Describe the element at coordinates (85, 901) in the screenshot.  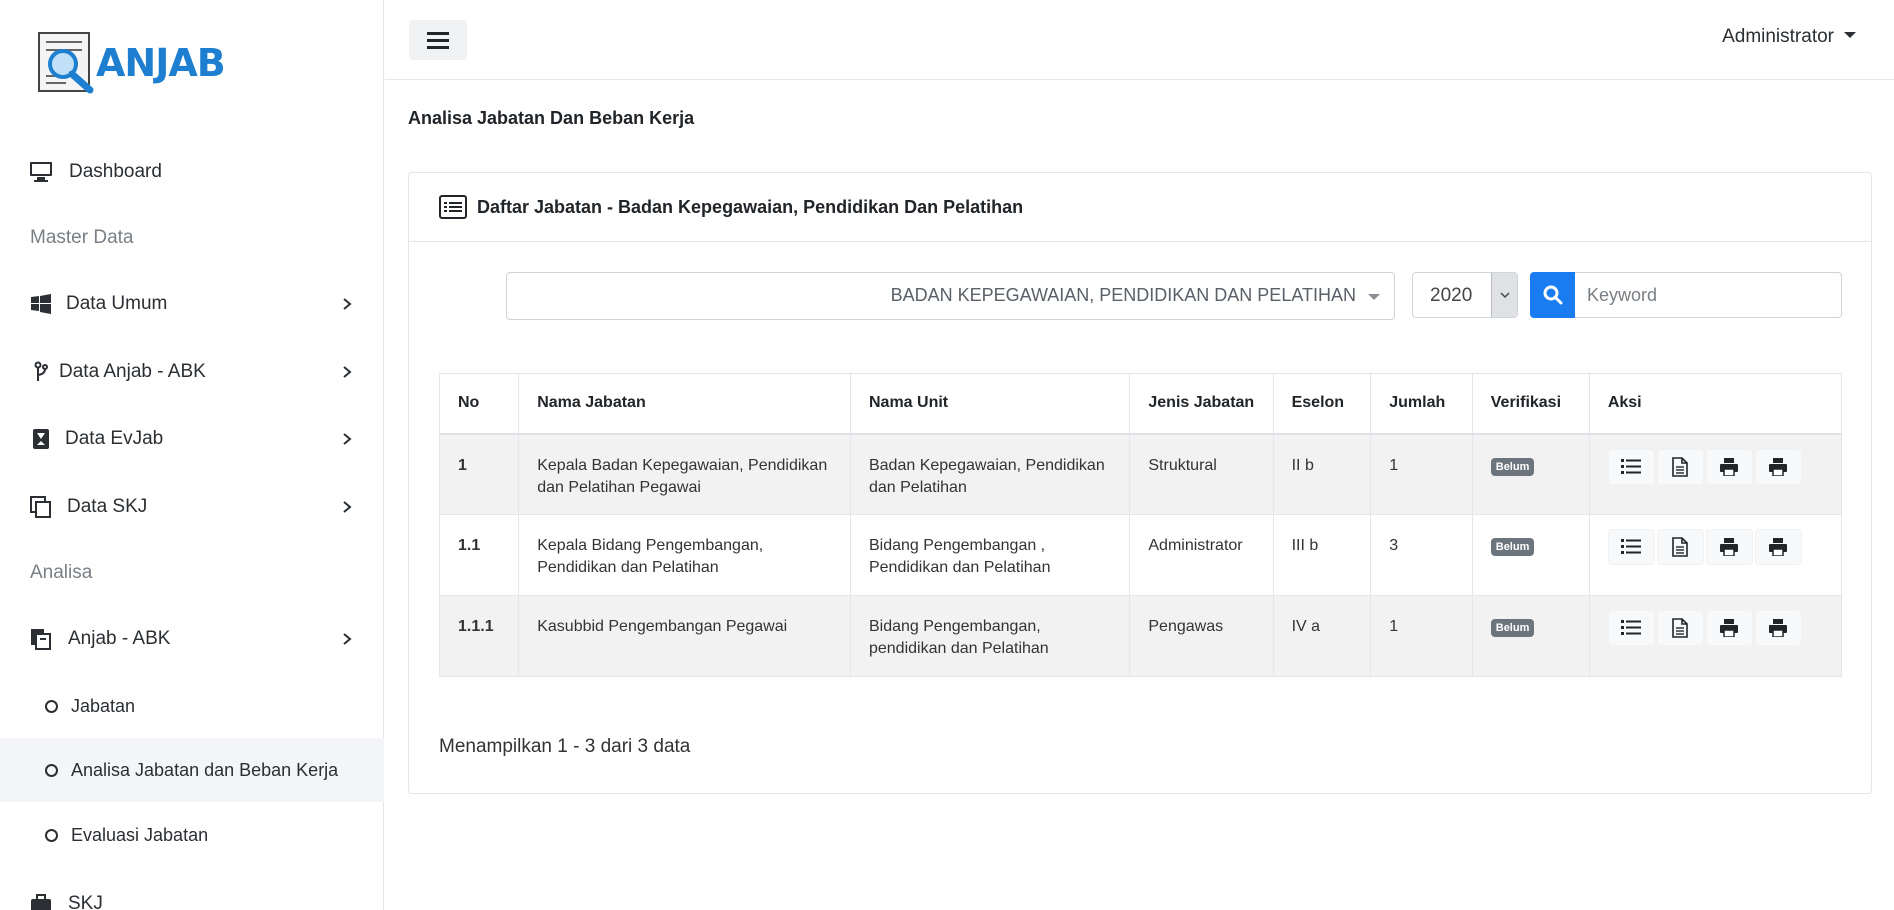
I see `sidebar-item-label: SKJ` at that location.